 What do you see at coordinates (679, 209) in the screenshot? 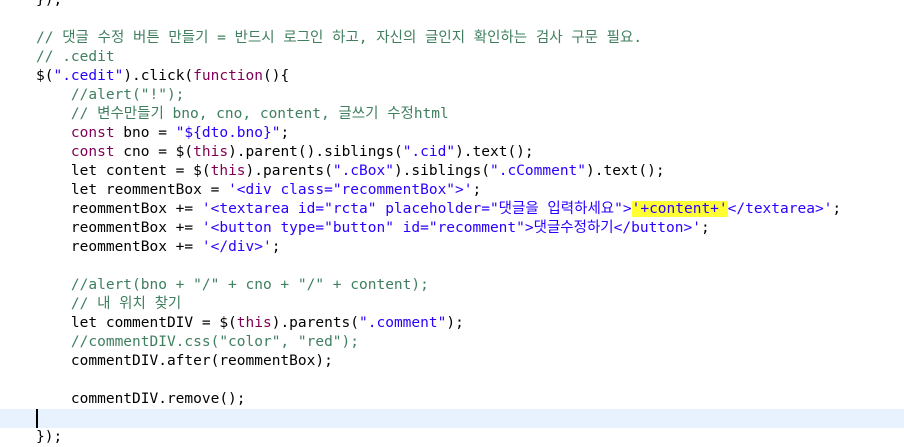
I see `code-token: '+content+'` at bounding box center [679, 209].